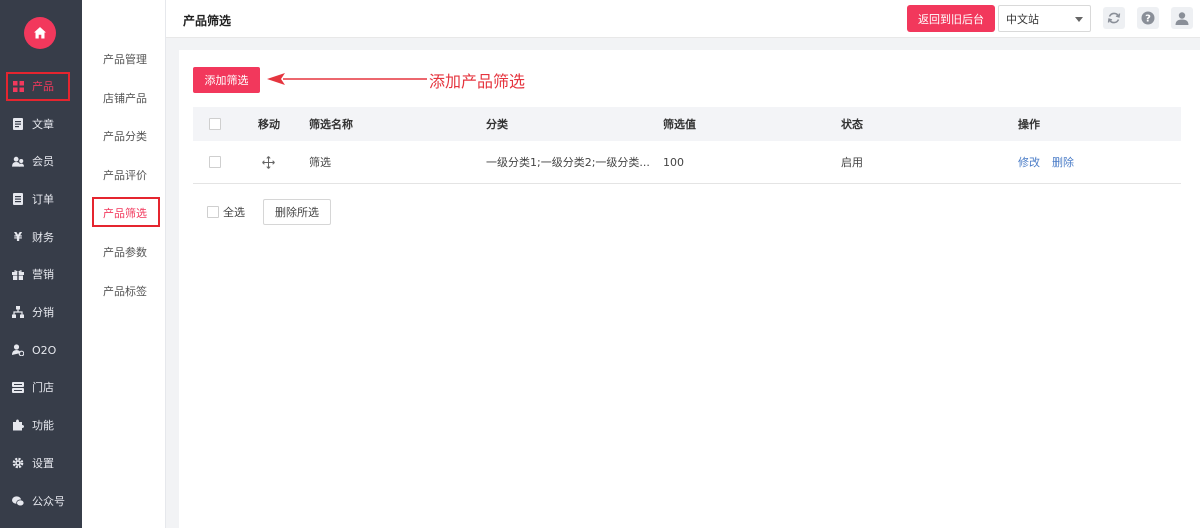 The image size is (1200, 528). What do you see at coordinates (687, 162) in the screenshot?
I see `table-row: 筛选 一级分类1;一级分类2;一级分类... 100 启用 修改 删除` at bounding box center [687, 162].